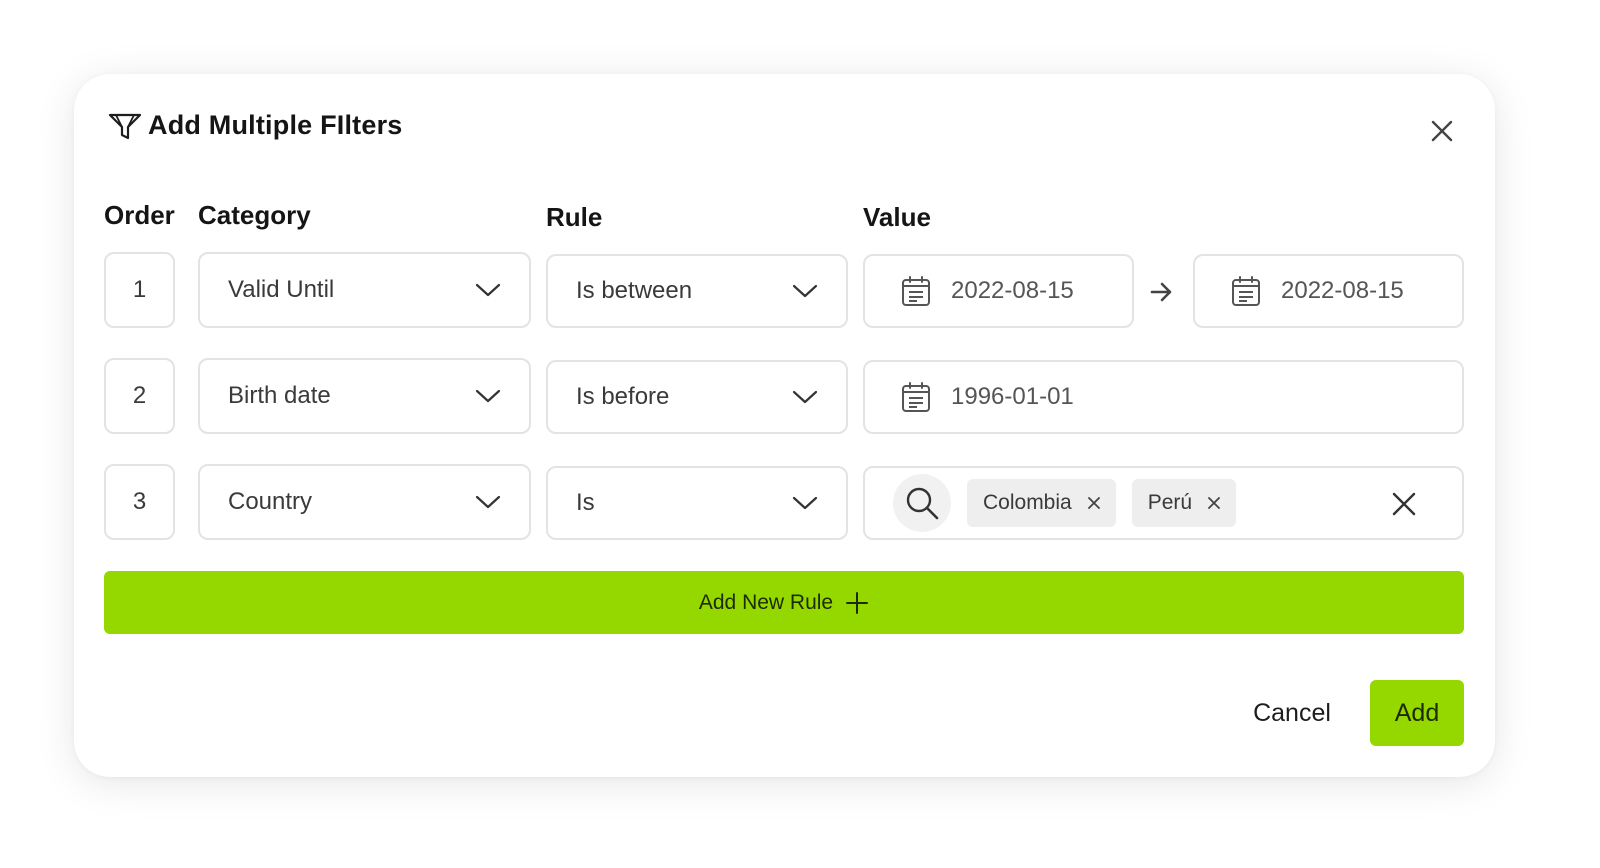 The image size is (1600, 868). I want to click on column-header-order: Order, so click(139, 215).